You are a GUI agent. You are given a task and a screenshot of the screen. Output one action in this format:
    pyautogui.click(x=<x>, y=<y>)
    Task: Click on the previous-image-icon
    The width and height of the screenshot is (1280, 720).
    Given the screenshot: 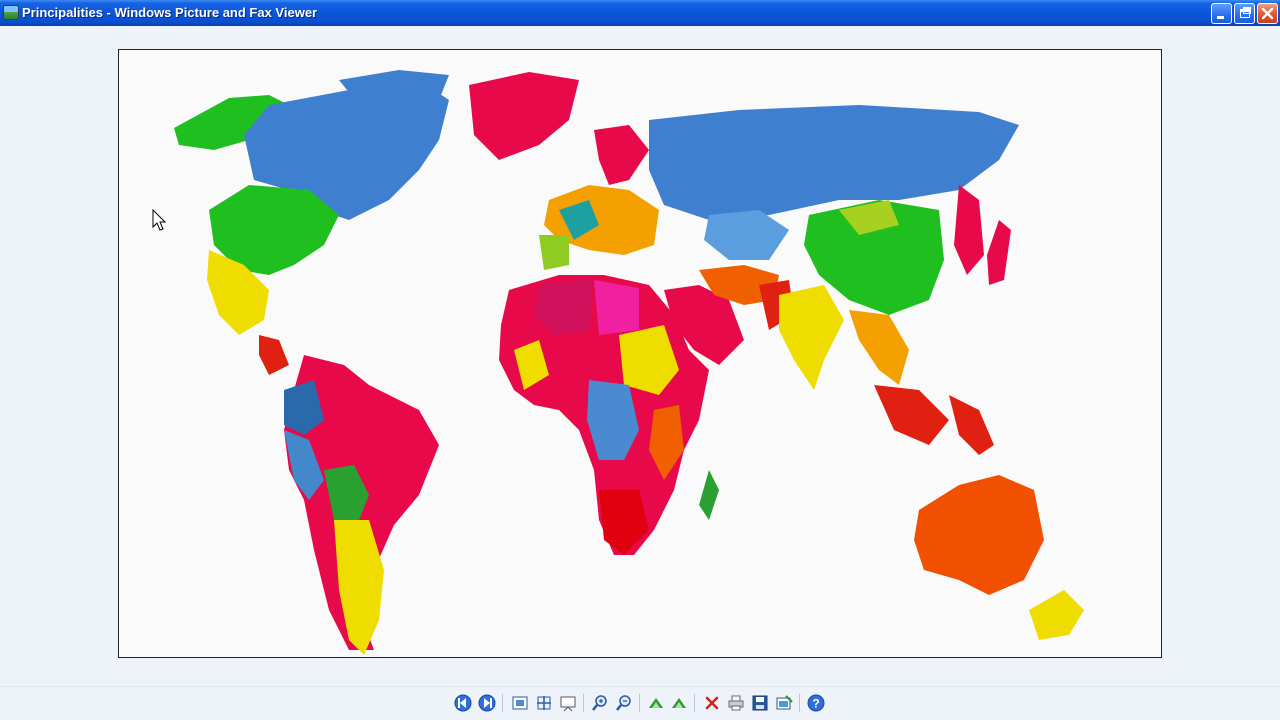 What is the action you would take?
    pyautogui.click(x=463, y=703)
    